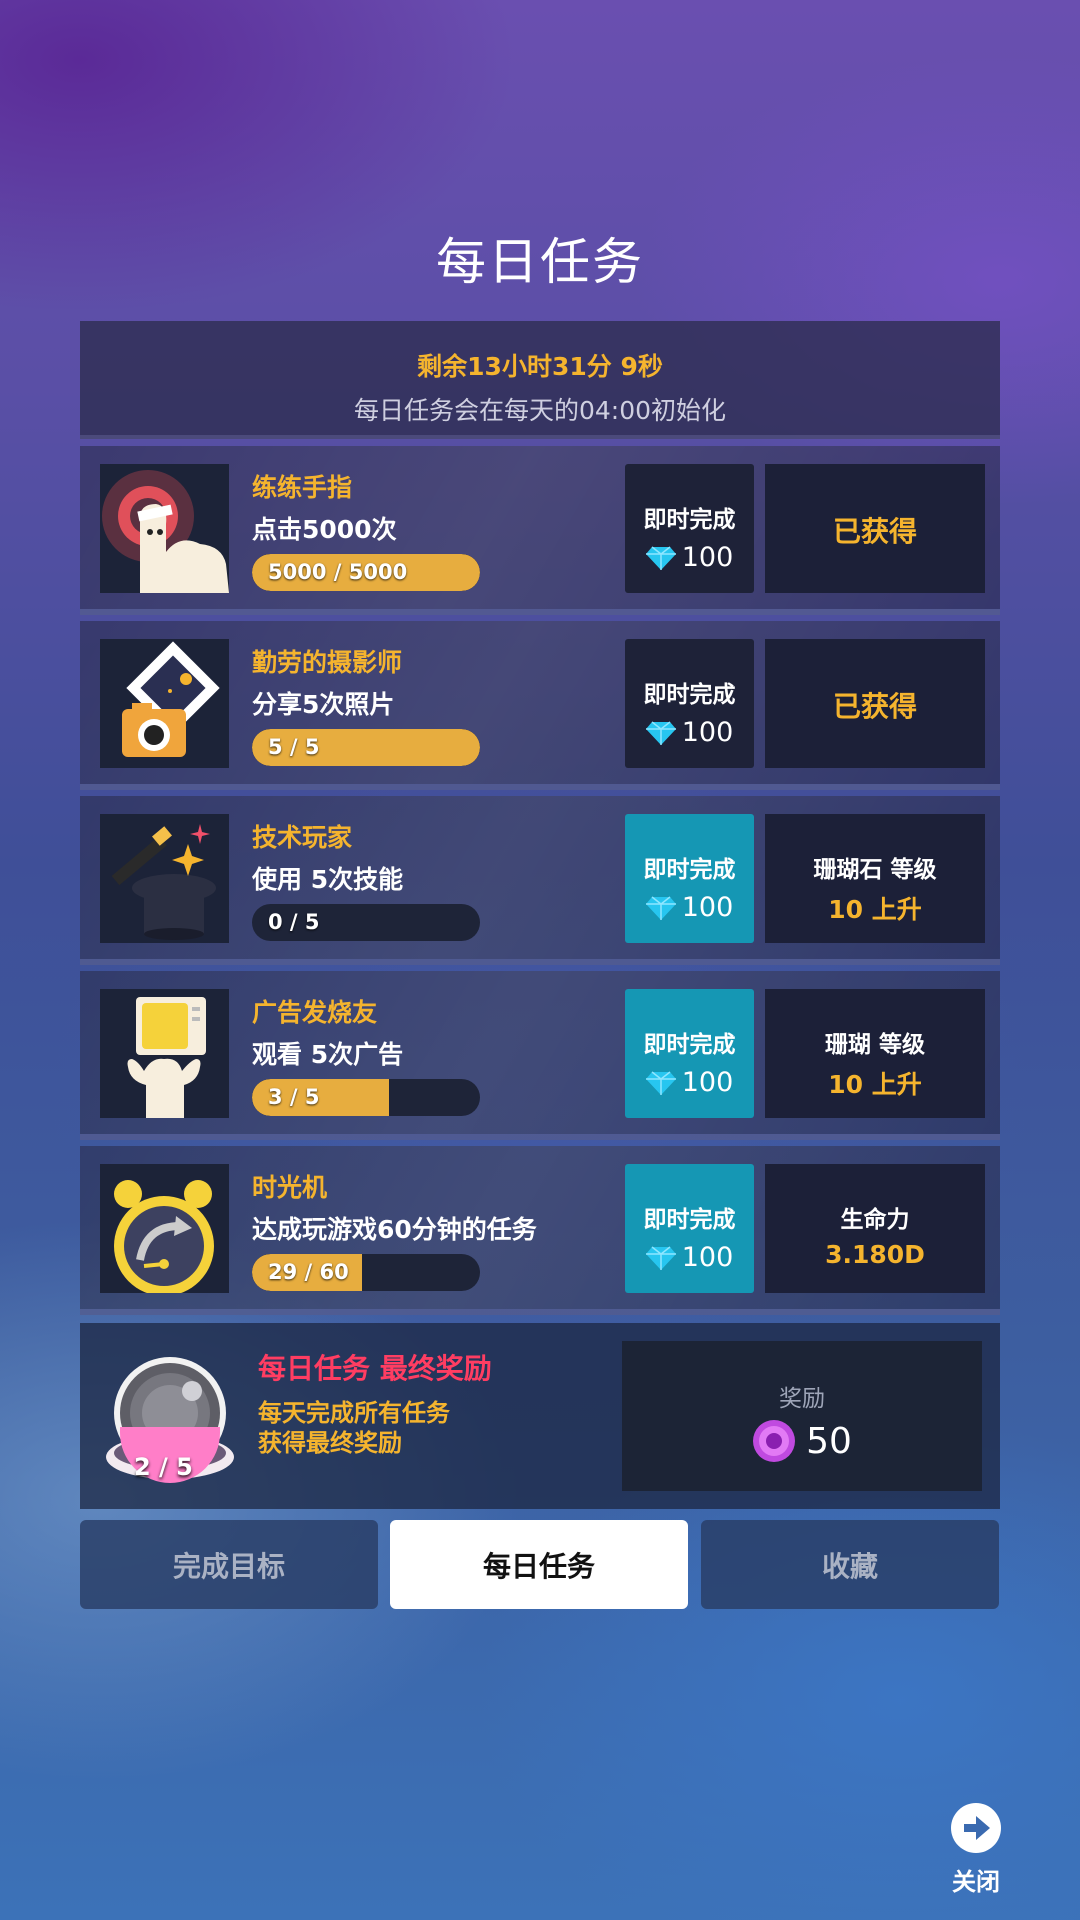  I want to click on reward-amount: 3.180D, so click(875, 1254).